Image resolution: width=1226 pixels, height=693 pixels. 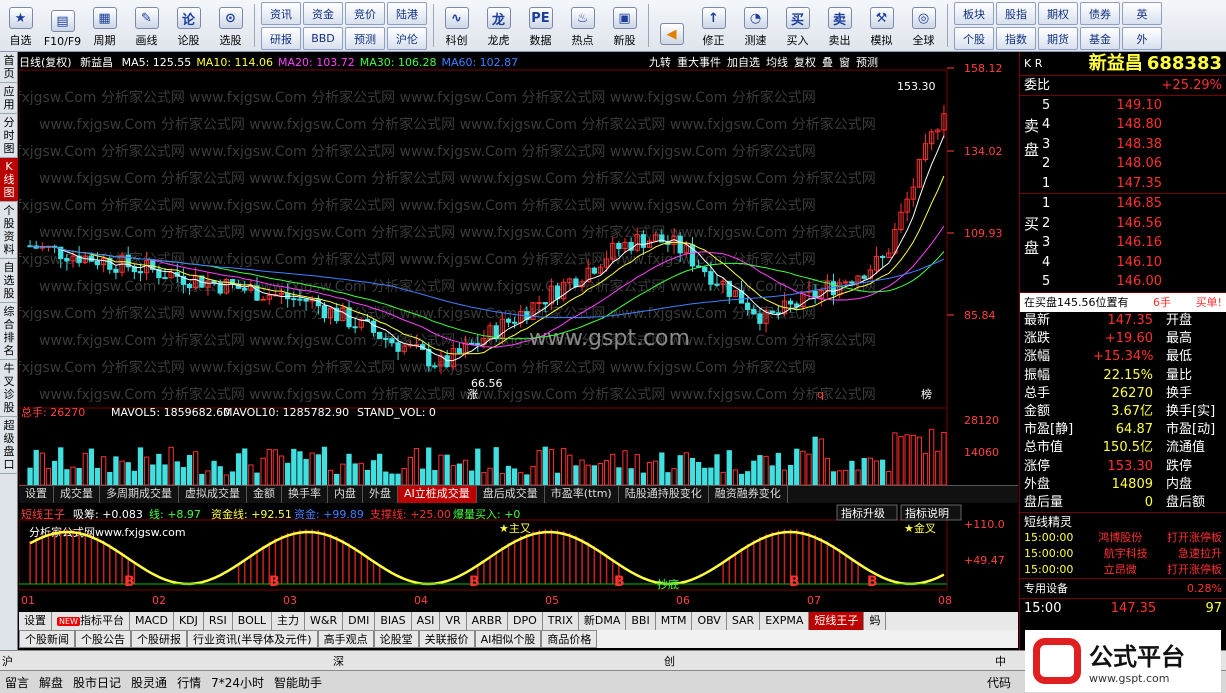 What do you see at coordinates (437, 494) in the screenshot?
I see `volume-tab-8: AI立桩成交量` at bounding box center [437, 494].